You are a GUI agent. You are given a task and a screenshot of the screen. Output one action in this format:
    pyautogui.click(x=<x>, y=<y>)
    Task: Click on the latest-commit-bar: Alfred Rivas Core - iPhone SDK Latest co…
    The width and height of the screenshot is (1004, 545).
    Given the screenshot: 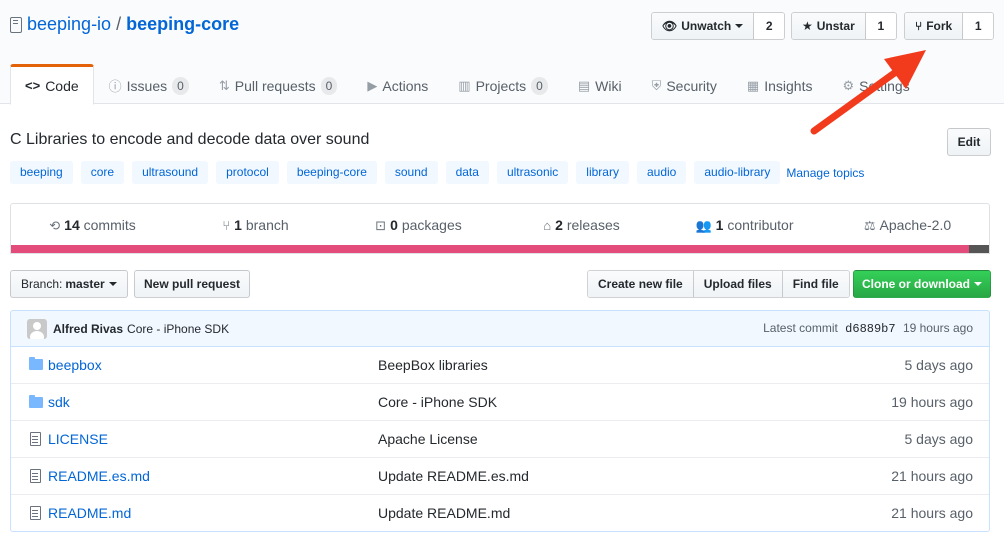 What is the action you would take?
    pyautogui.click(x=500, y=328)
    